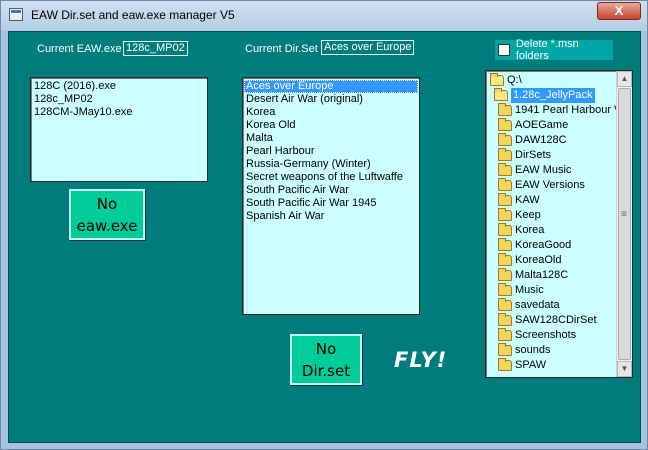  What do you see at coordinates (551, 230) in the screenshot?
I see `folder-tree-item: Korea` at bounding box center [551, 230].